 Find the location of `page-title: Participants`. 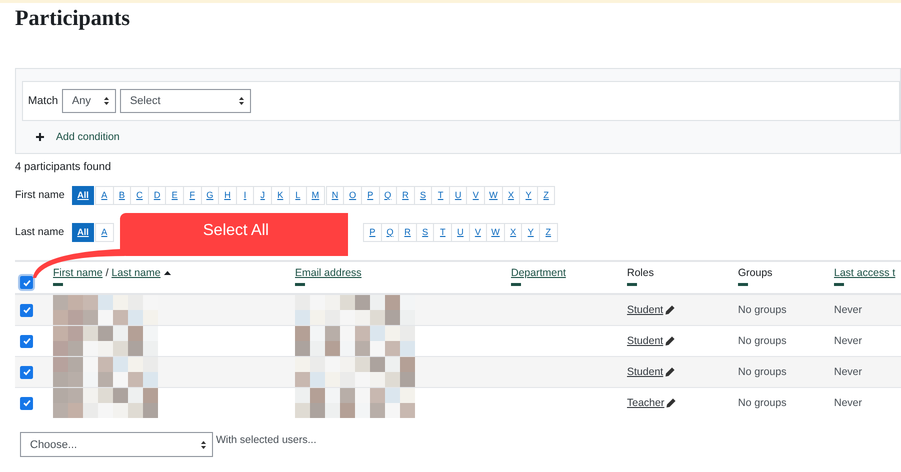

page-title: Participants is located at coordinates (72, 18).